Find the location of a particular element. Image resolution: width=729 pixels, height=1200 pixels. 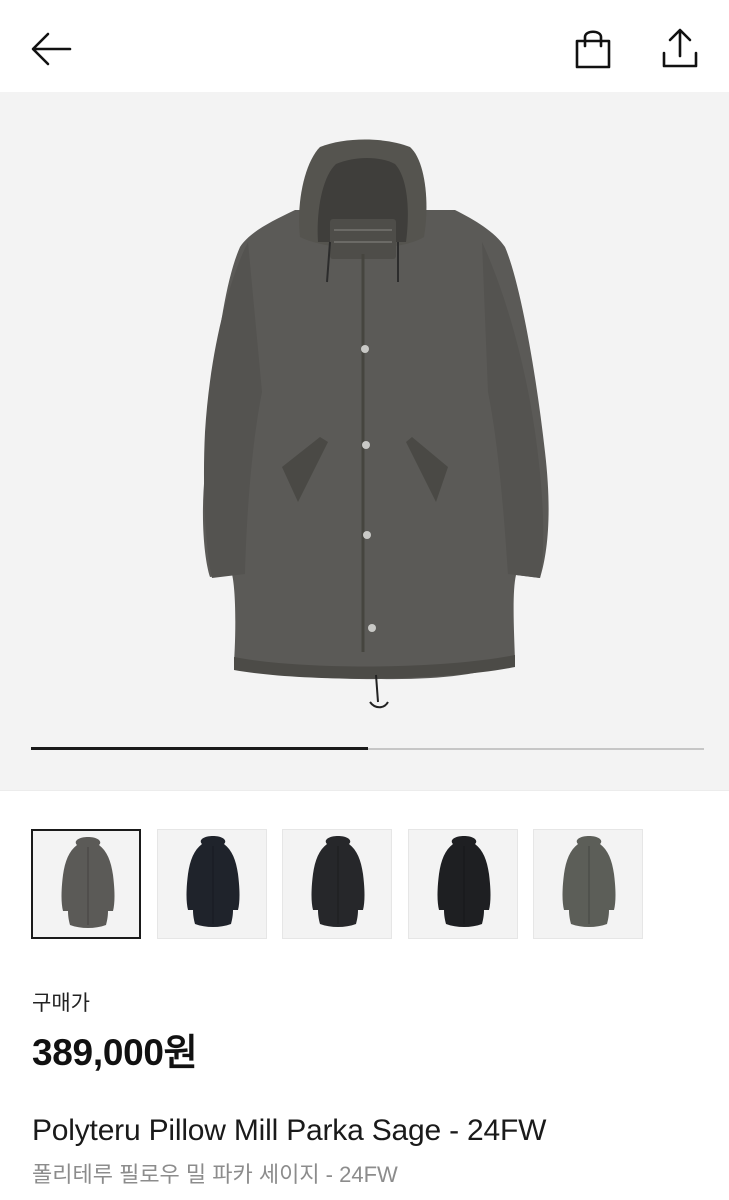

share-upload-icon is located at coordinates (680, 48).